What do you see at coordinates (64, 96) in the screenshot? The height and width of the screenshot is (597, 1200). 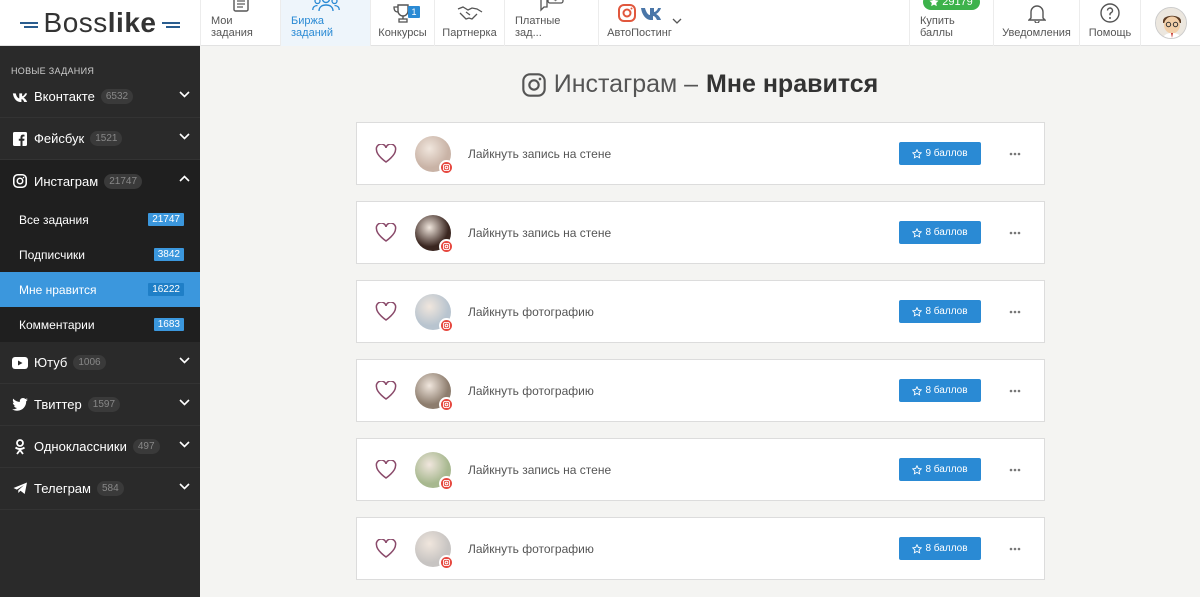 I see `sidebar-item-label: Вконтакте` at bounding box center [64, 96].